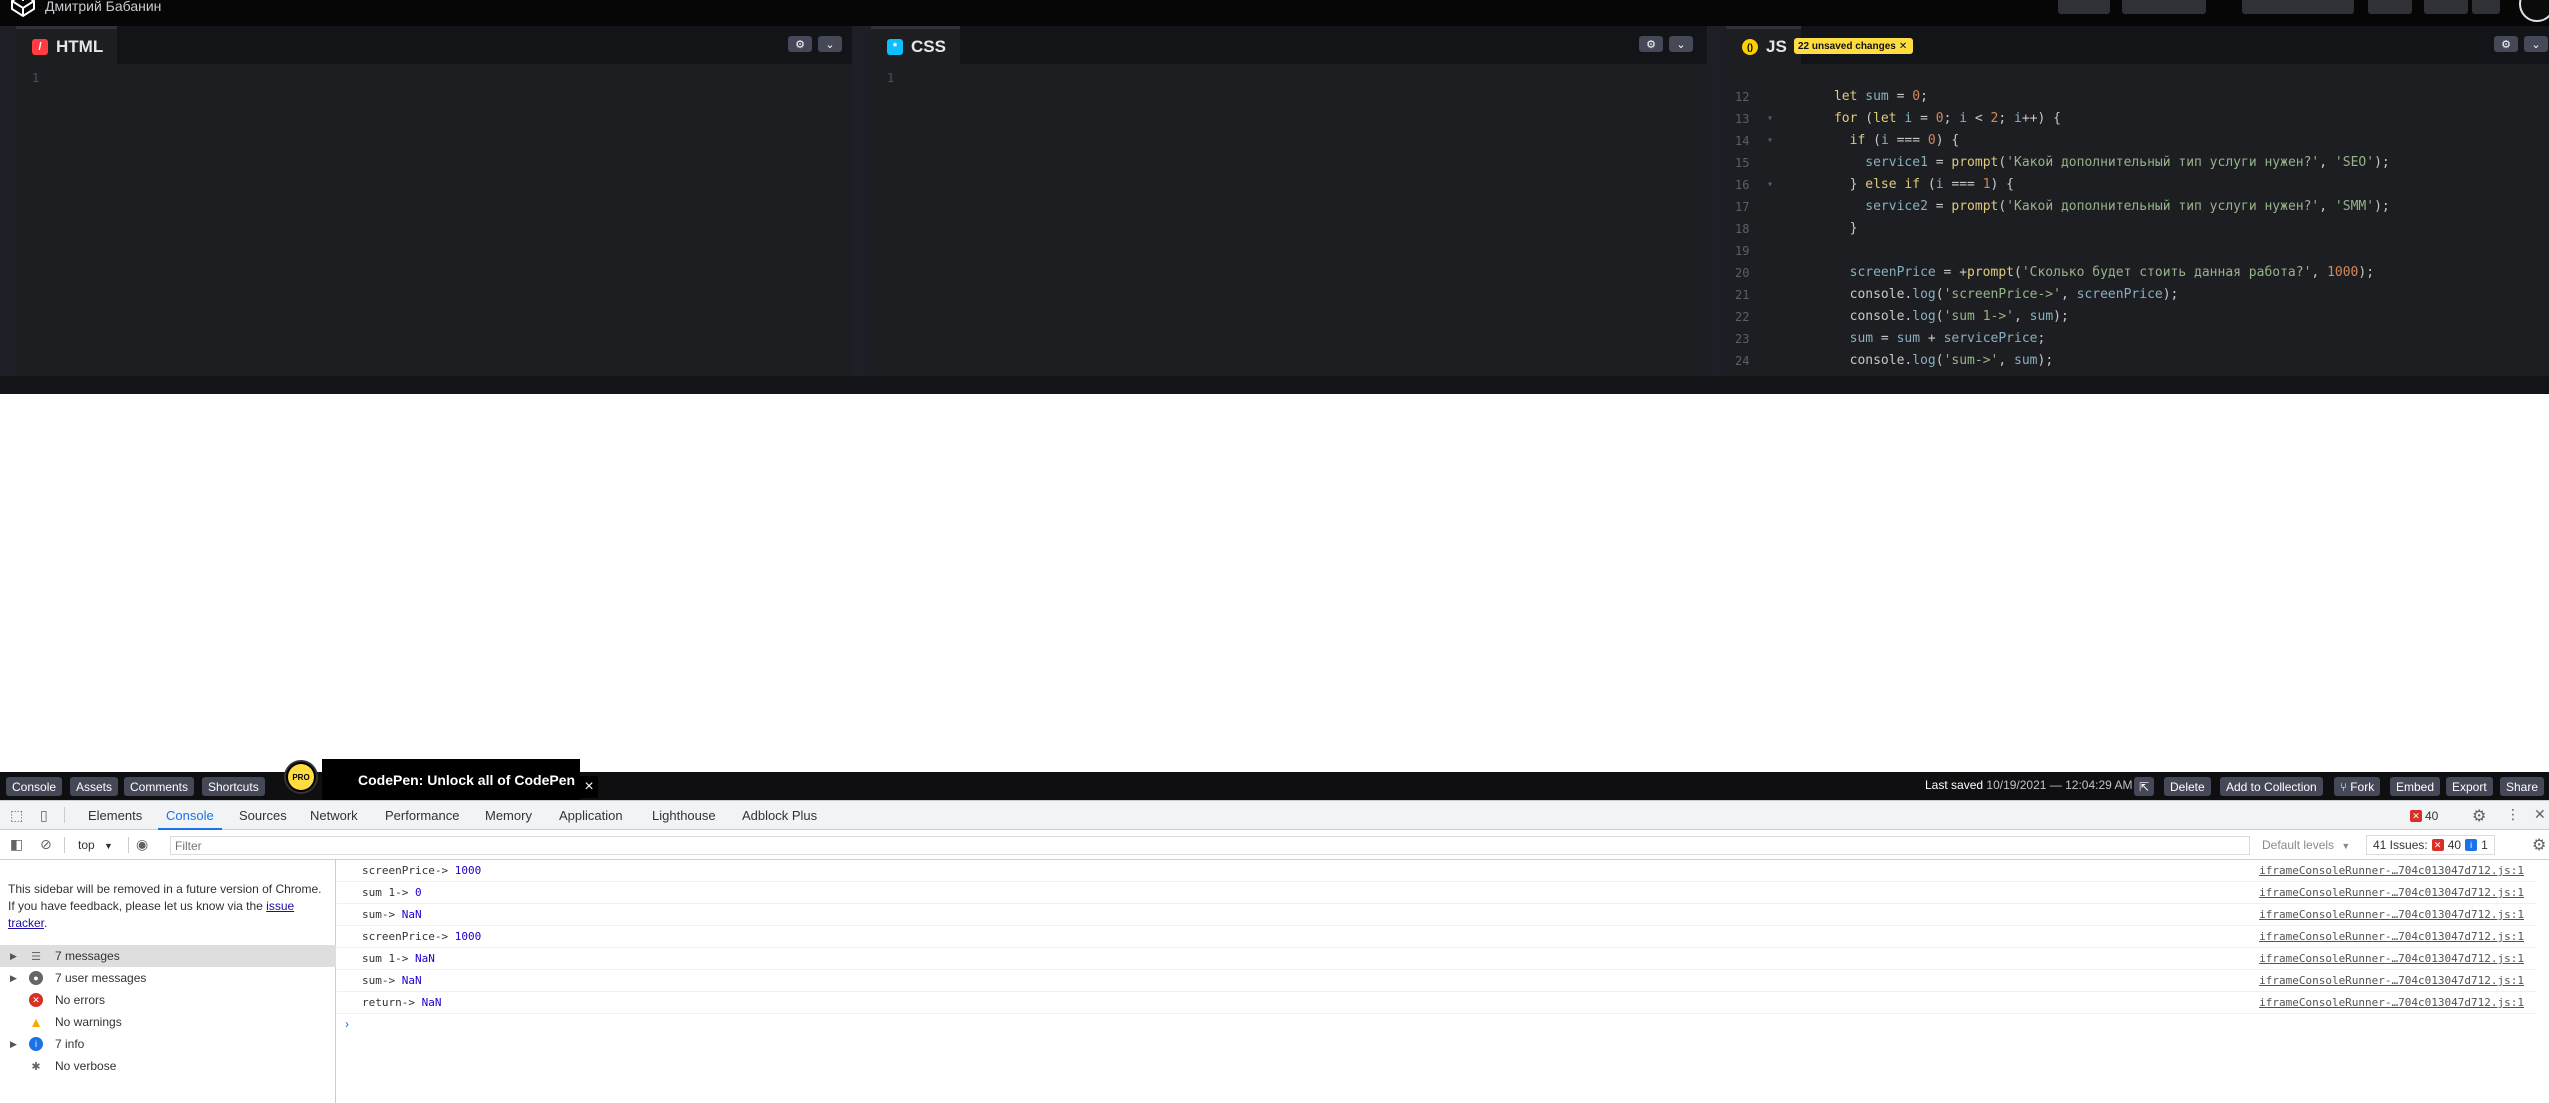  What do you see at coordinates (915, 45) in the screenshot?
I see `tab-css: * CSS` at bounding box center [915, 45].